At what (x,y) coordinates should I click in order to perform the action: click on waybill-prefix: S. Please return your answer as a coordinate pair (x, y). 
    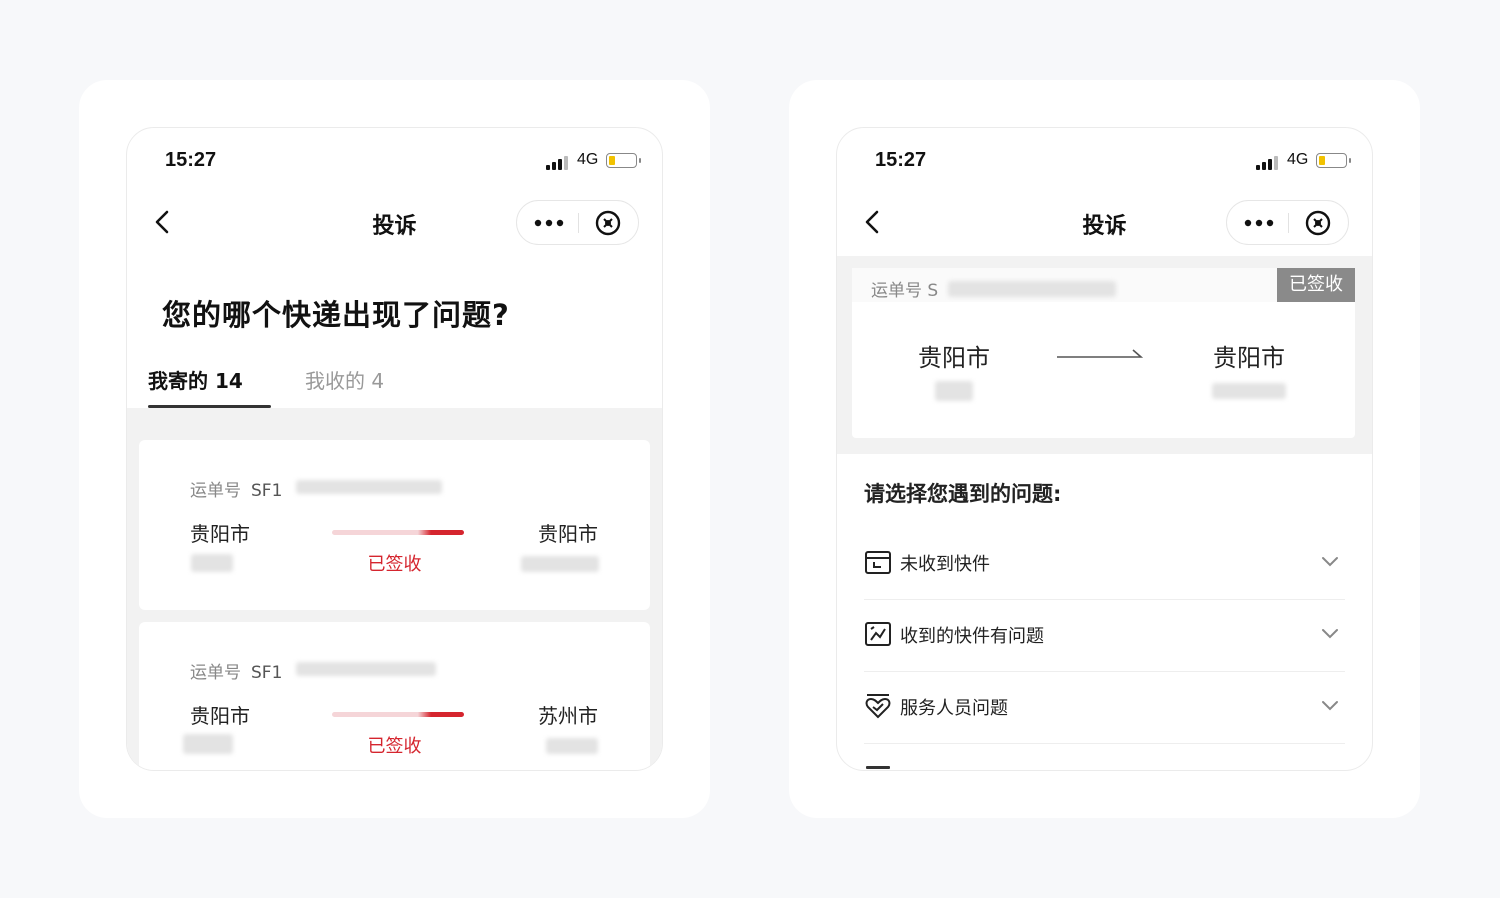
    Looking at the image, I should click on (933, 291).